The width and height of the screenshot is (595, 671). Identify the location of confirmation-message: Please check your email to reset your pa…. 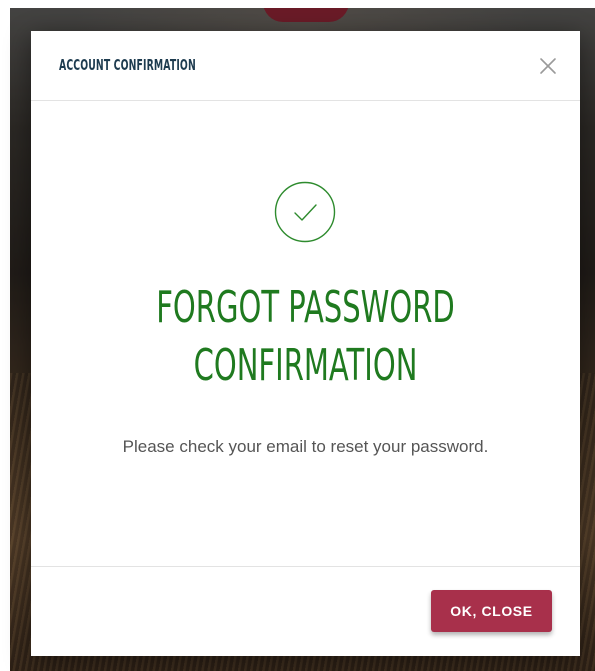
(305, 446).